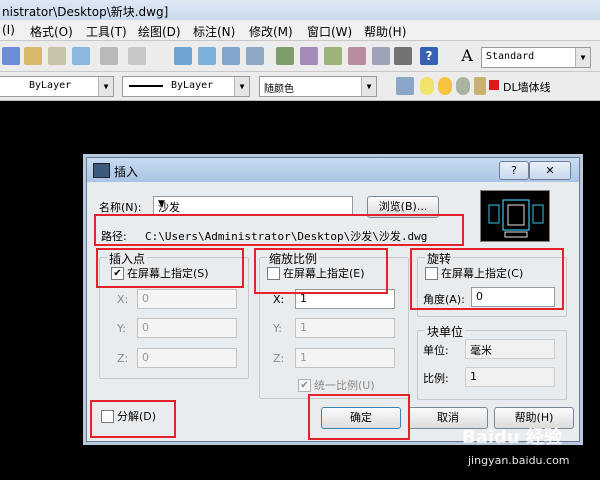 This screenshot has height=480, width=600. I want to click on factor-value: 1, so click(473, 376).